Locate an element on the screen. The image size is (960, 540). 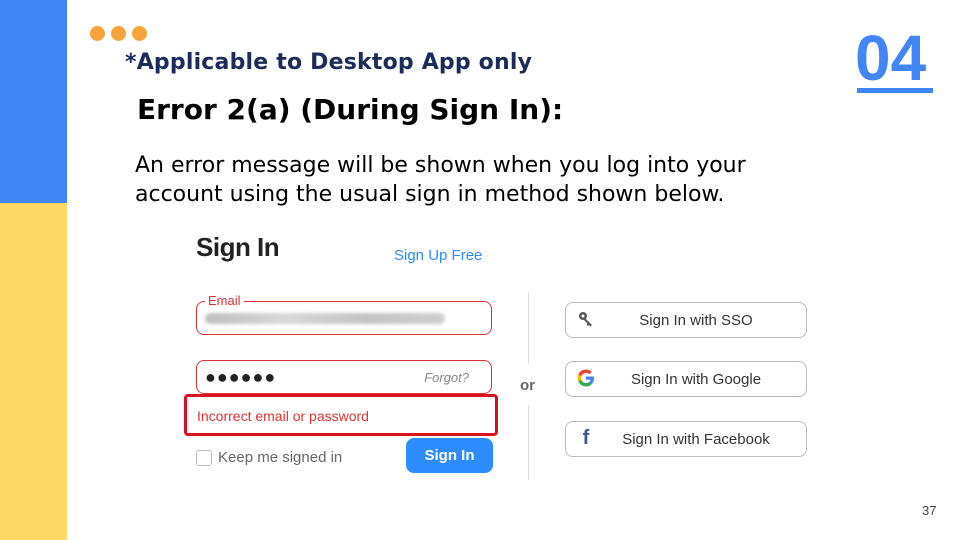
applicability-note: *Applicable to Desktop App only is located at coordinates (329, 62).